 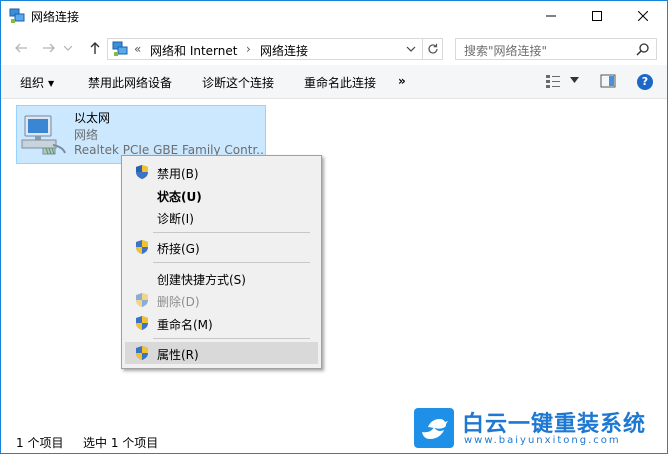 I want to click on forward-button, so click(x=49, y=48).